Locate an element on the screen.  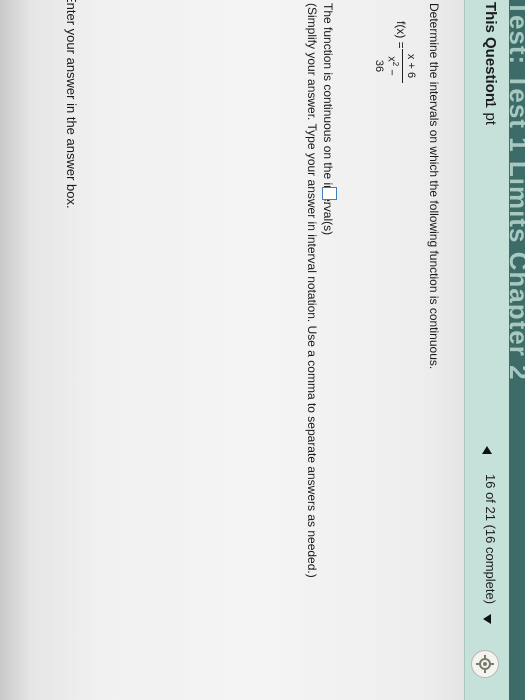
fraction-denominator: x2 − 36 is located at coordinates (386, 66).